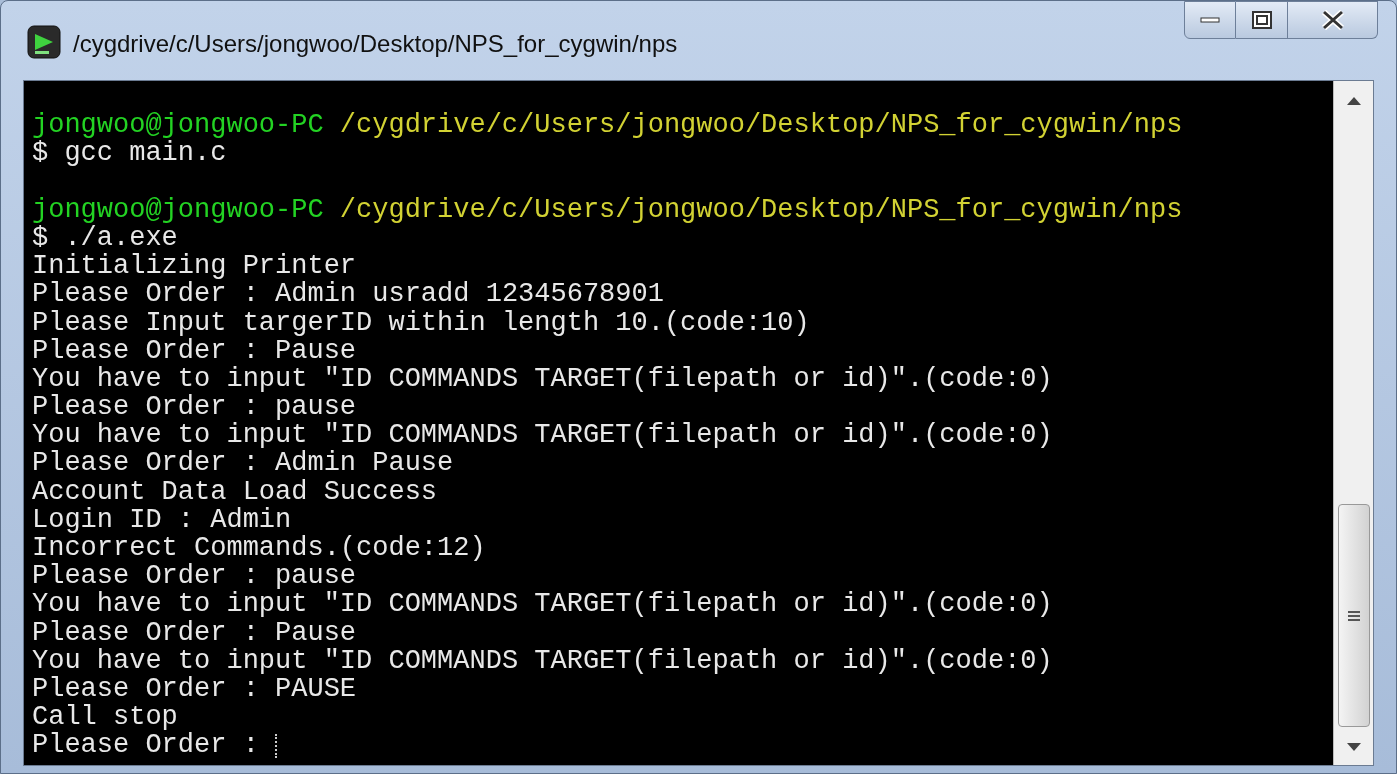 Image resolution: width=1397 pixels, height=774 pixels. Describe the element at coordinates (194, 266) in the screenshot. I see `output-line: Initializing Printer` at that location.